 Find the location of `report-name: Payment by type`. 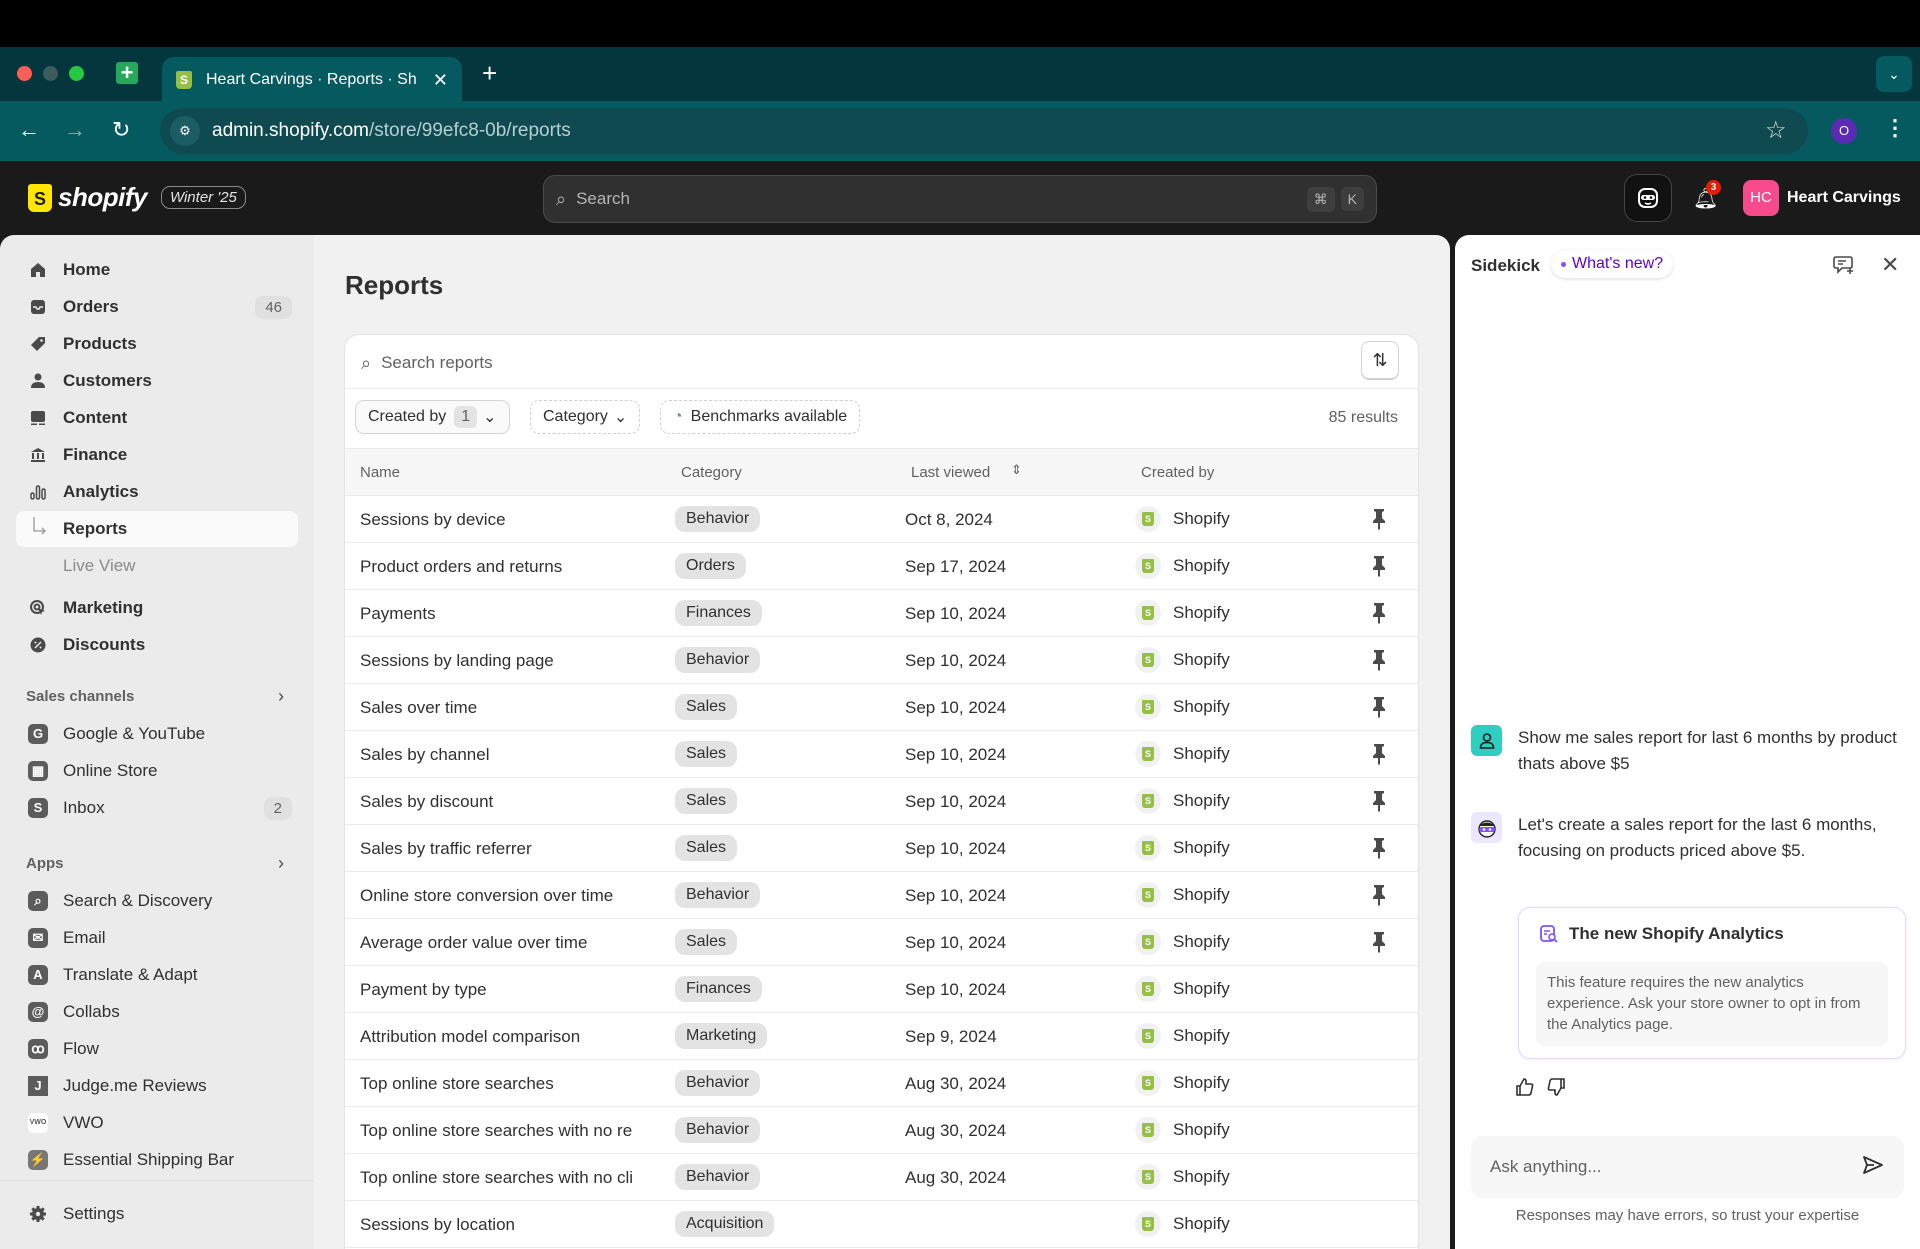

report-name: Payment by type is located at coordinates (510, 990).